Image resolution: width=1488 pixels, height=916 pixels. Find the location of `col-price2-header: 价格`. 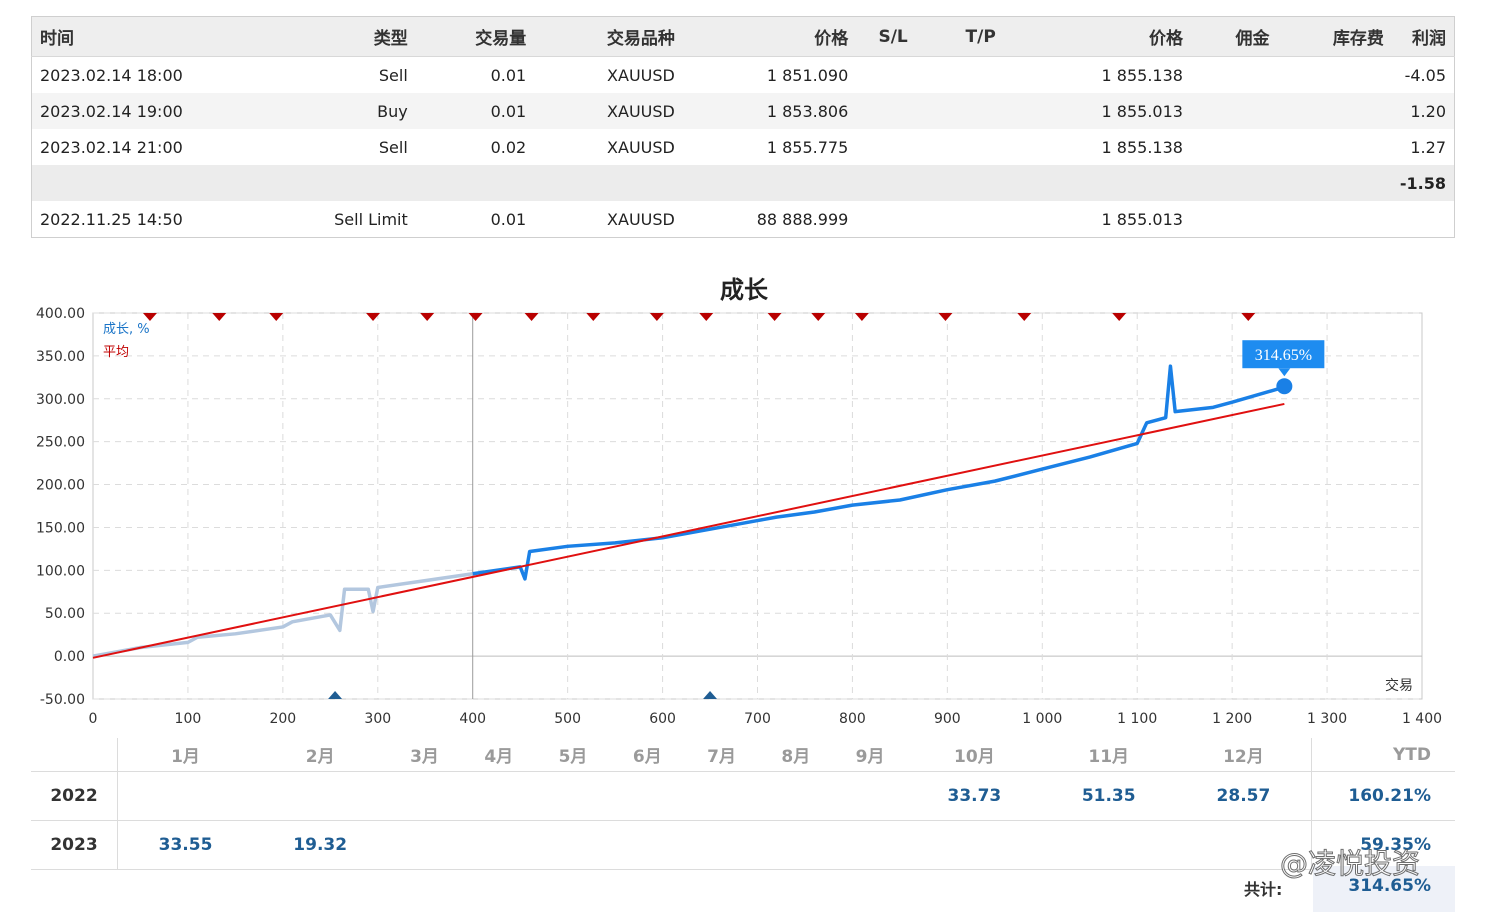

col-price2-header: 价格 is located at coordinates (1111, 36).